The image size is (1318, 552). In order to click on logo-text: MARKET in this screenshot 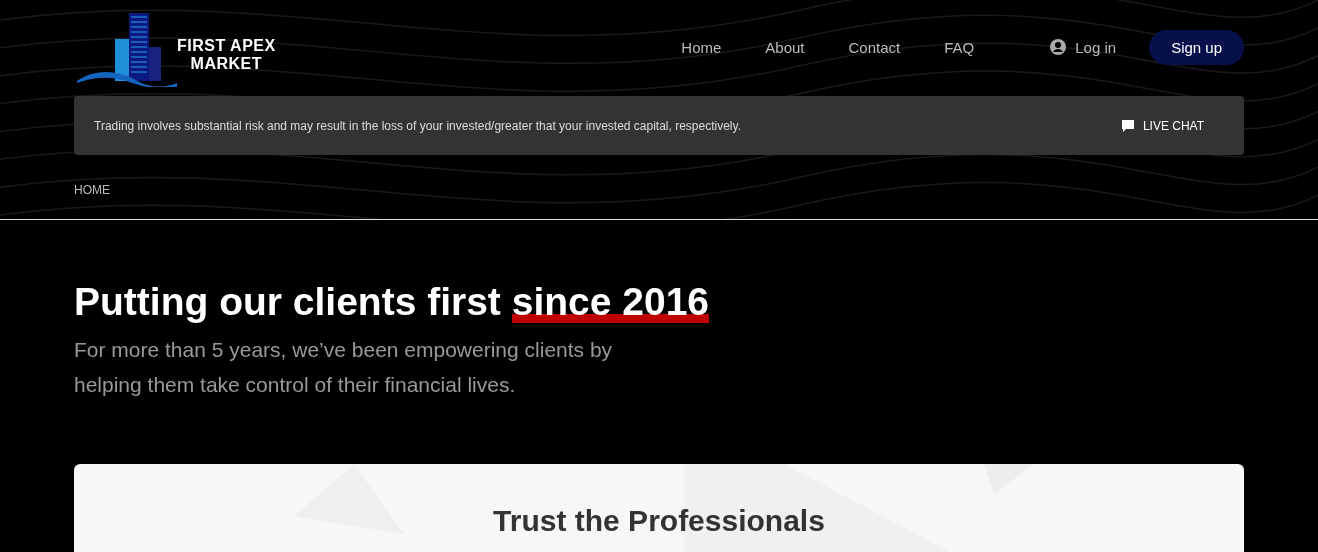, I will do `click(226, 64)`.